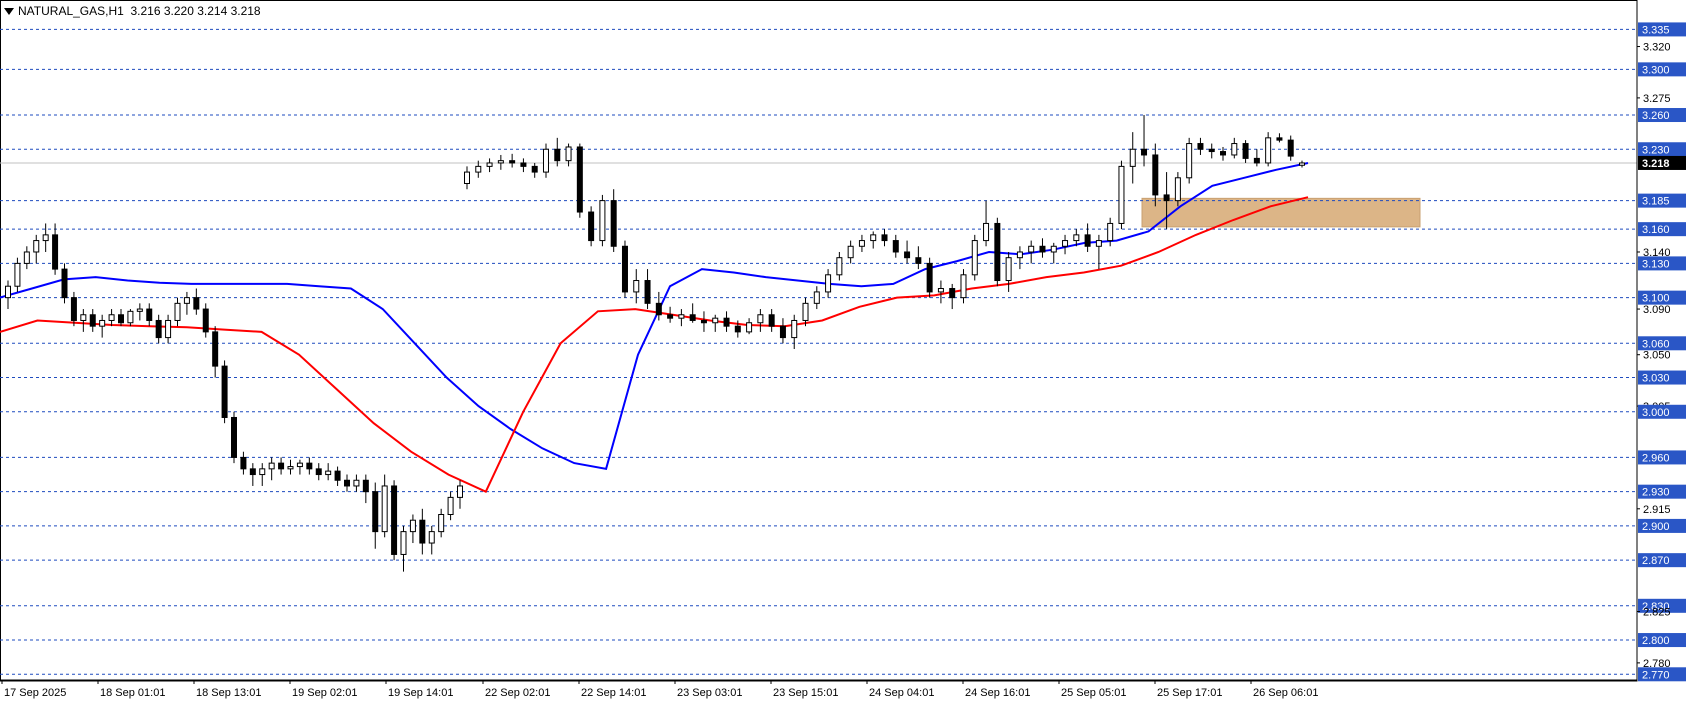 The height and width of the screenshot is (707, 1686). What do you see at coordinates (1657, 99) in the screenshot?
I see `price-tick-label: 3.275` at bounding box center [1657, 99].